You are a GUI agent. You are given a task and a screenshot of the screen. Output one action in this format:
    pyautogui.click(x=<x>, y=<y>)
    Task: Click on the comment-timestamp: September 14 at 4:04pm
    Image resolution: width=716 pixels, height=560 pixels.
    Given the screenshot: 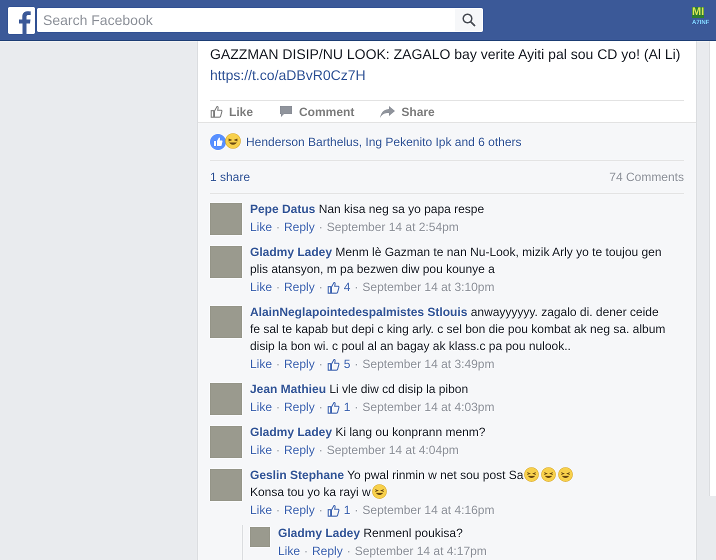 What is the action you would take?
    pyautogui.click(x=392, y=450)
    